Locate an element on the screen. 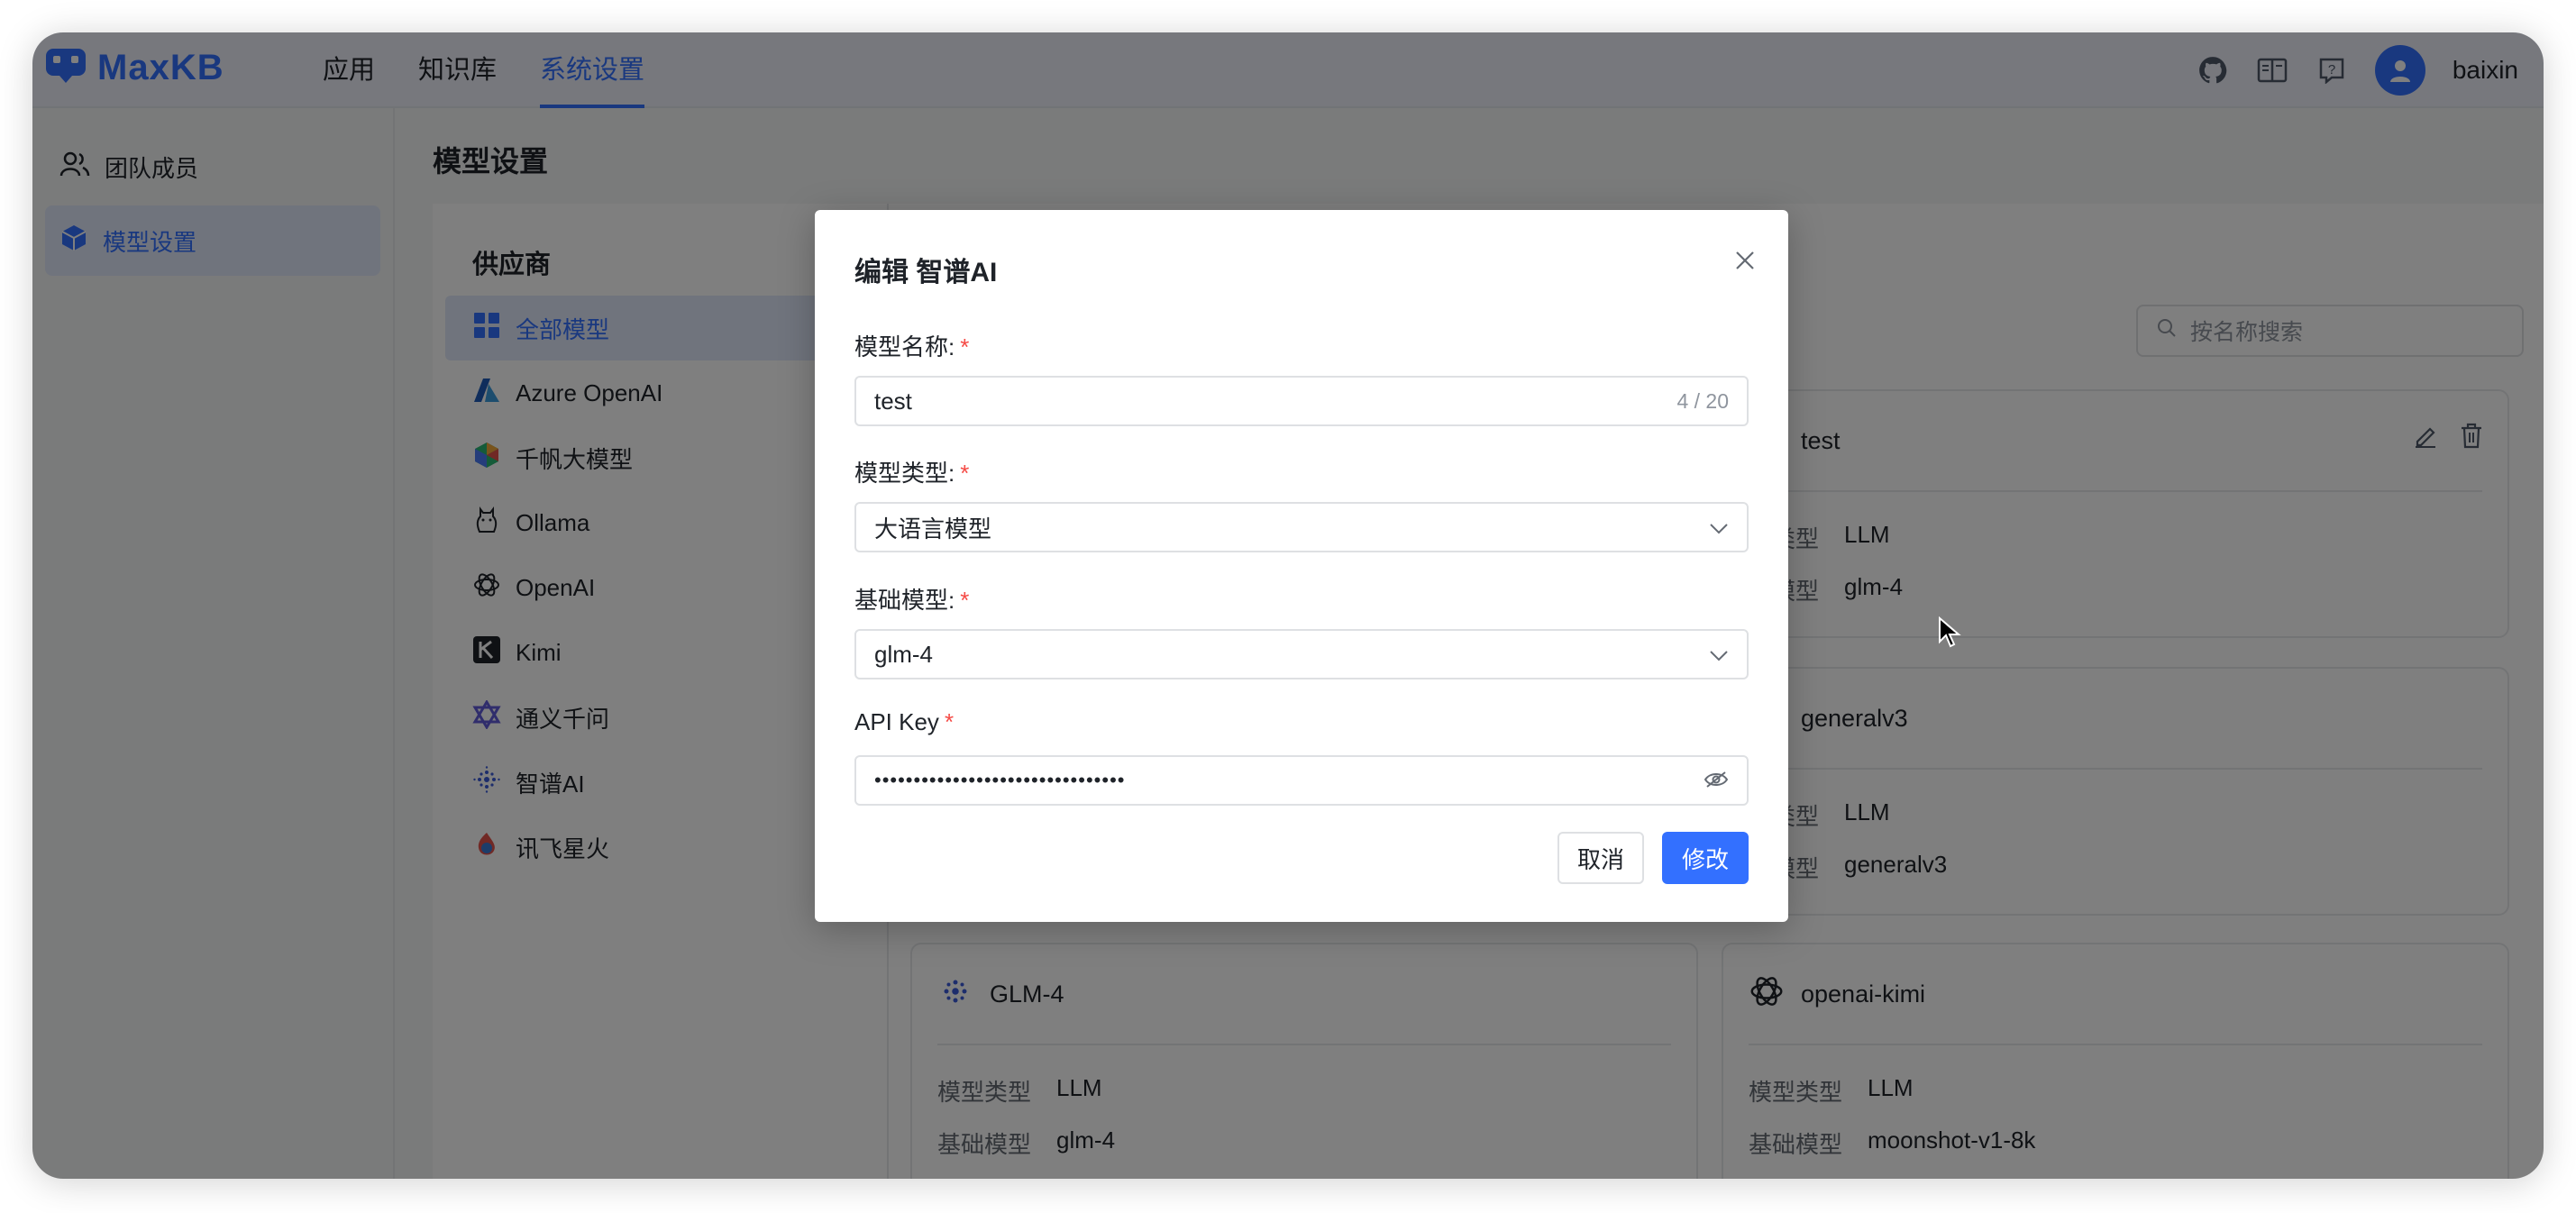  close-icon is located at coordinates (1745, 260).